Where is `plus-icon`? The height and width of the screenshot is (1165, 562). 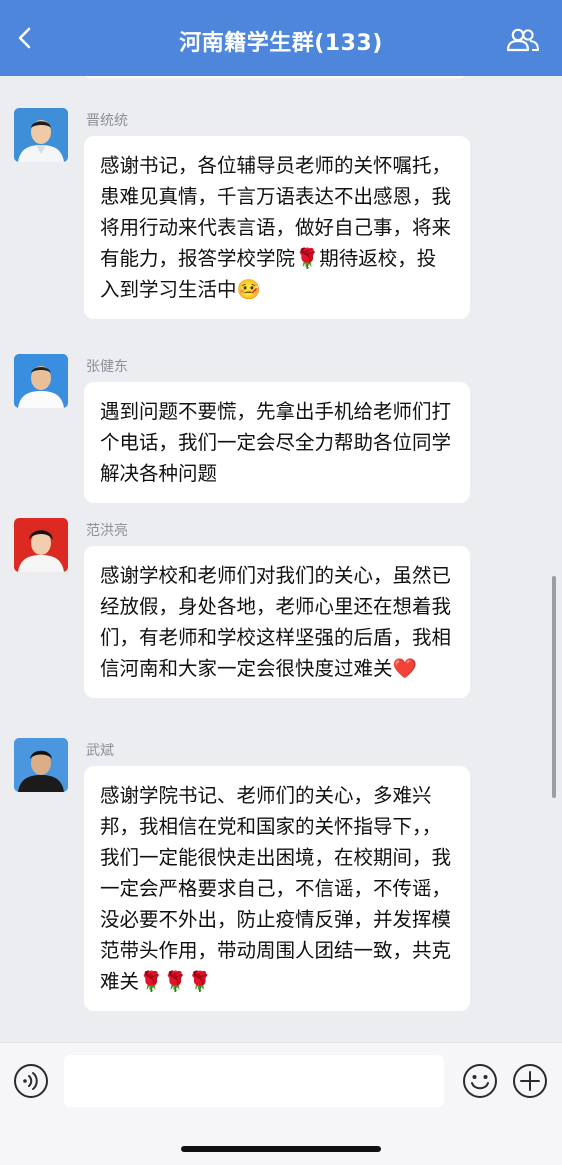 plus-icon is located at coordinates (530, 1081).